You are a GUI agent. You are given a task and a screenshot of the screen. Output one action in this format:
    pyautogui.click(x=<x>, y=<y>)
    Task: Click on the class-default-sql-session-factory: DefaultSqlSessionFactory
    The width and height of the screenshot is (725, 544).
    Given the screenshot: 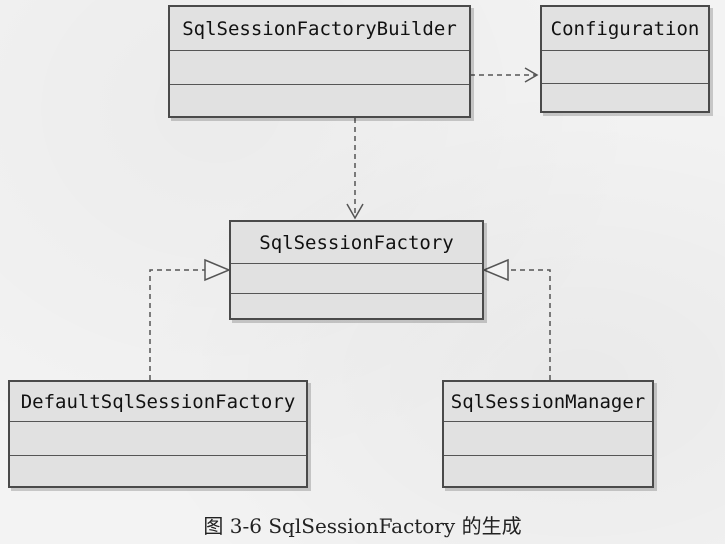 What is the action you would take?
    pyautogui.click(x=158, y=434)
    